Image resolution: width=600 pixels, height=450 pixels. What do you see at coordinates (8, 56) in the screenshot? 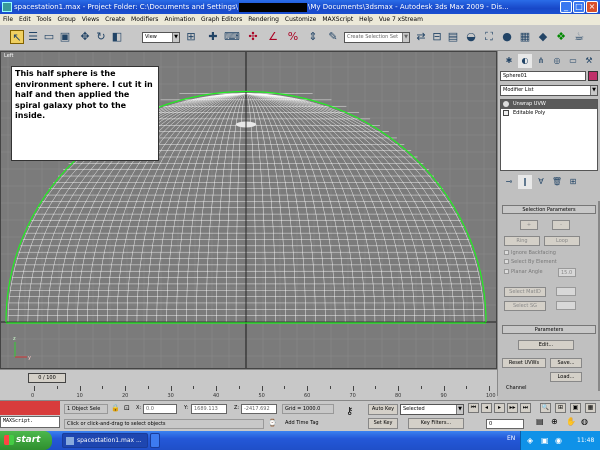
I see `viewport-label: Left` at bounding box center [8, 56].